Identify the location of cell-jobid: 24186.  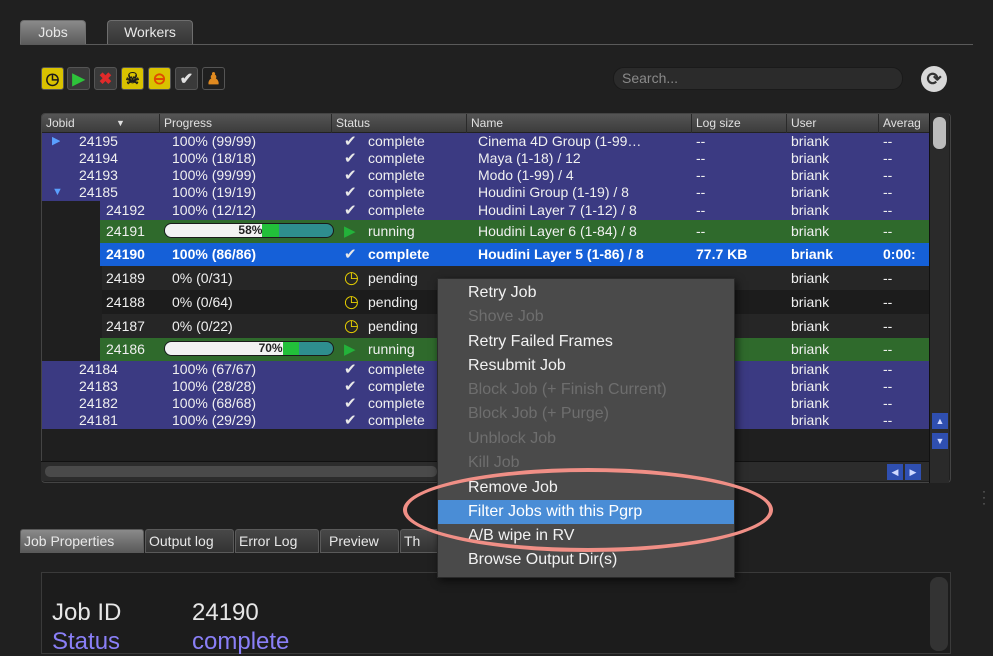
(125, 349).